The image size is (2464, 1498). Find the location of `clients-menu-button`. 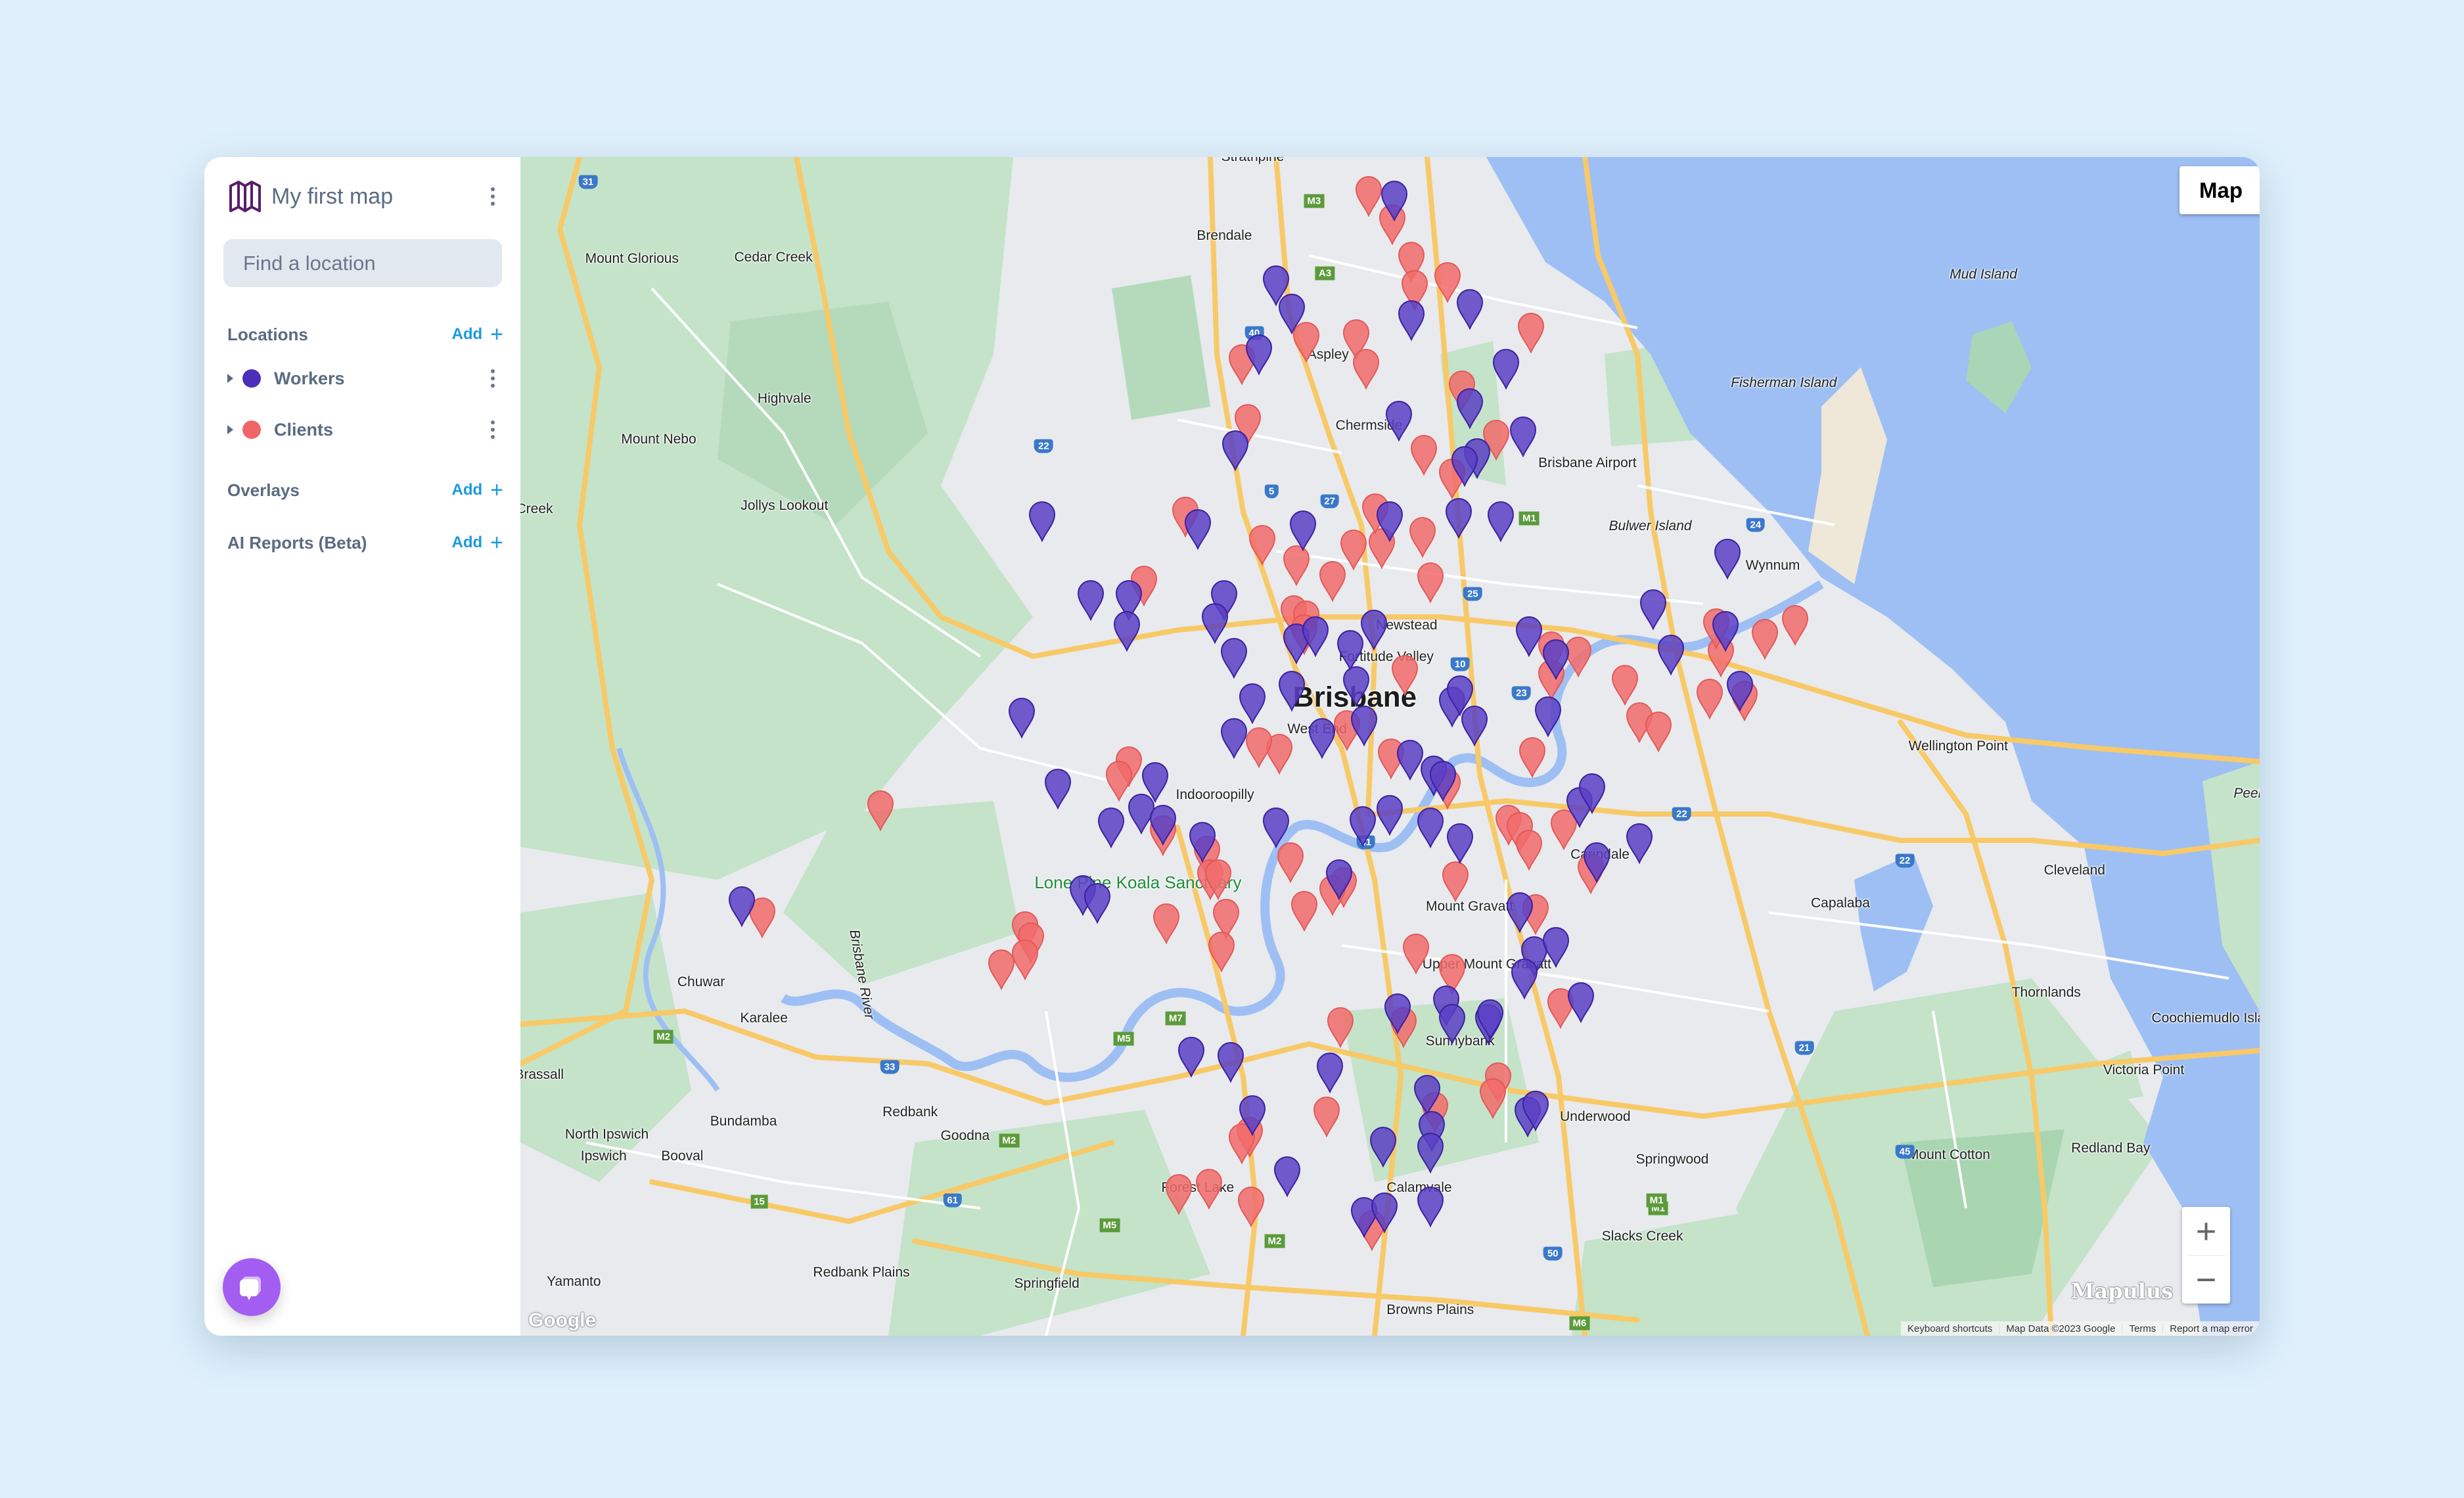

clients-menu-button is located at coordinates (493, 430).